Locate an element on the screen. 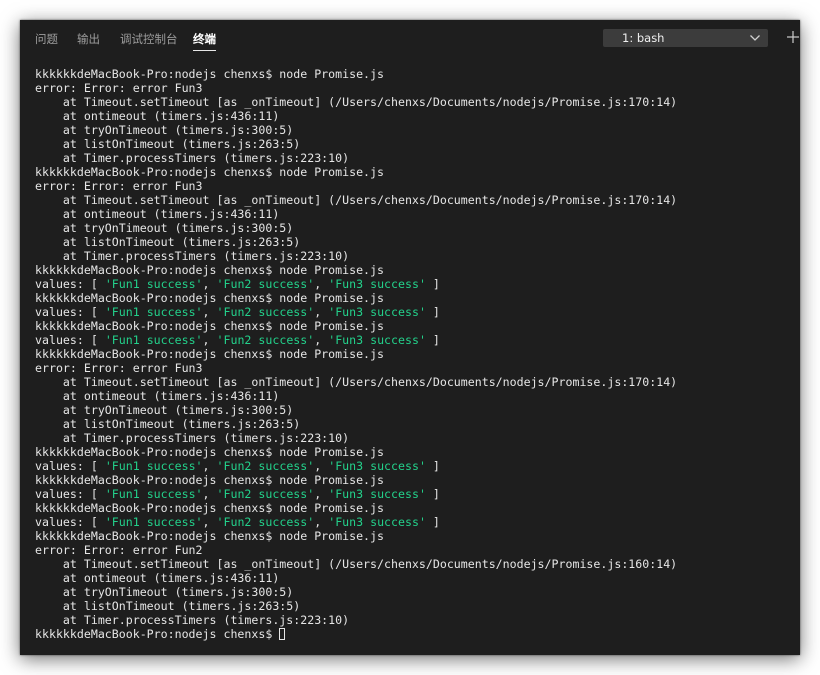 This screenshot has width=820, height=675. prompt-spacer is located at coordinates (275, 634).